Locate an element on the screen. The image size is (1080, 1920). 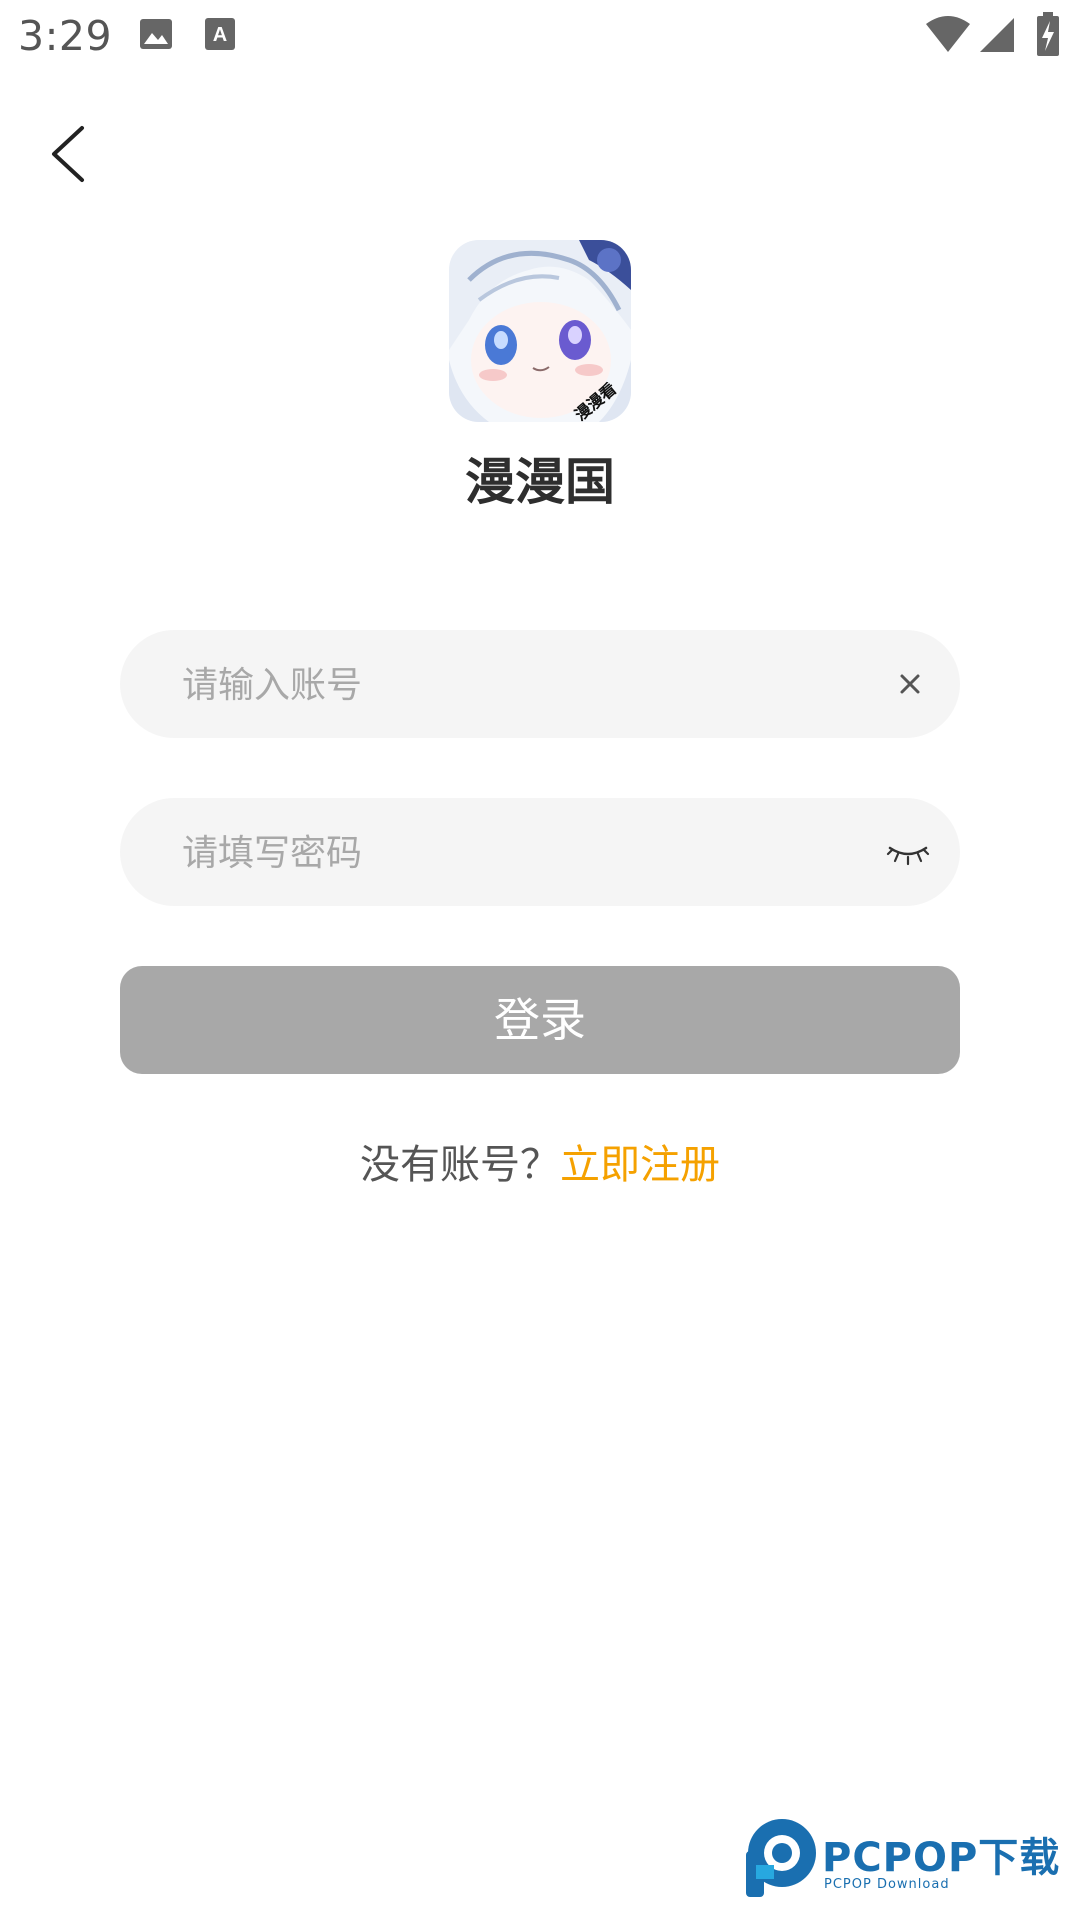
watermark-subtitle: PCPOP Download is located at coordinates (887, 1884).